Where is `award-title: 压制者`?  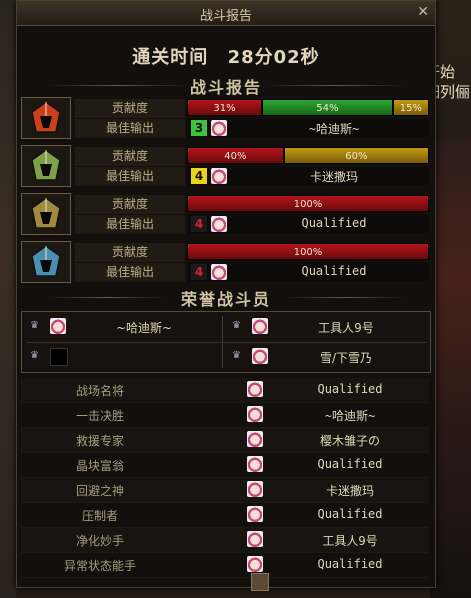
award-title: 压制者 is located at coordinates (99, 516).